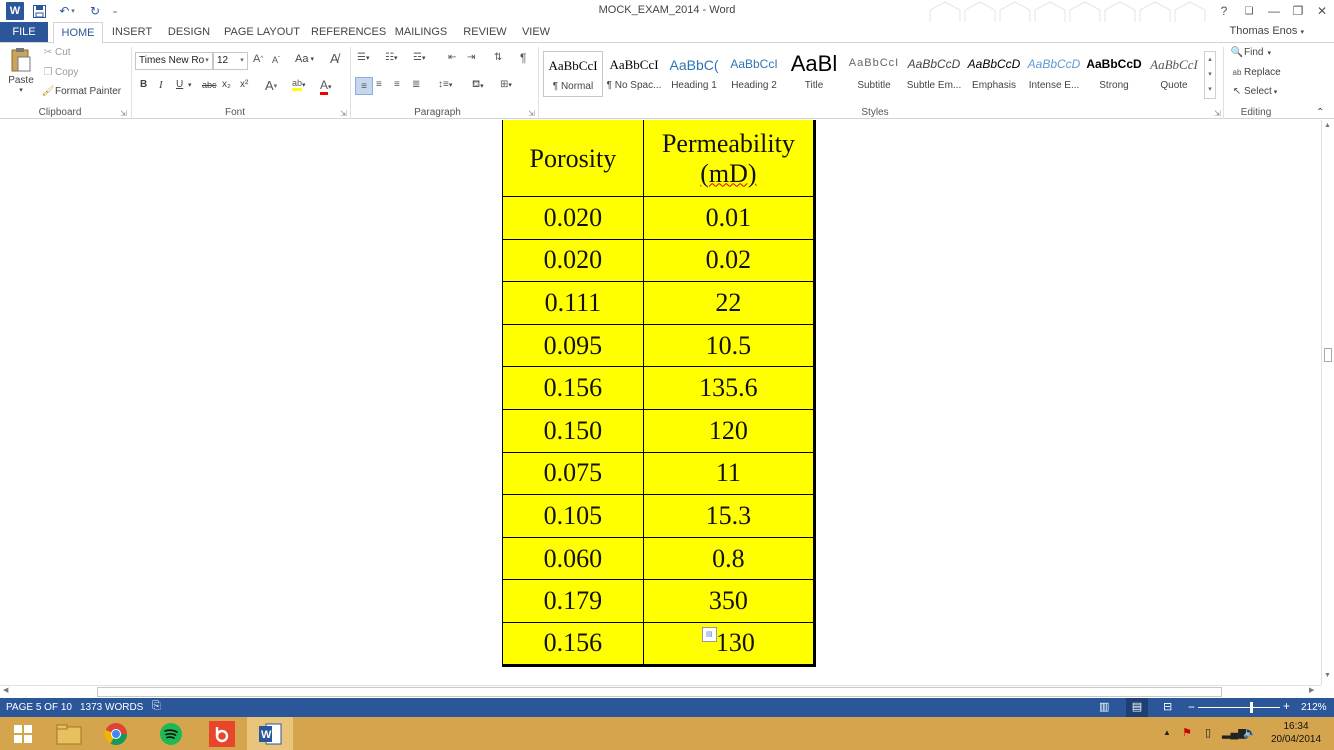 Image resolution: width=1334 pixels, height=750 pixels. Describe the element at coordinates (363, 57) in the screenshot. I see `bullets-button: ☰ ▾` at that location.